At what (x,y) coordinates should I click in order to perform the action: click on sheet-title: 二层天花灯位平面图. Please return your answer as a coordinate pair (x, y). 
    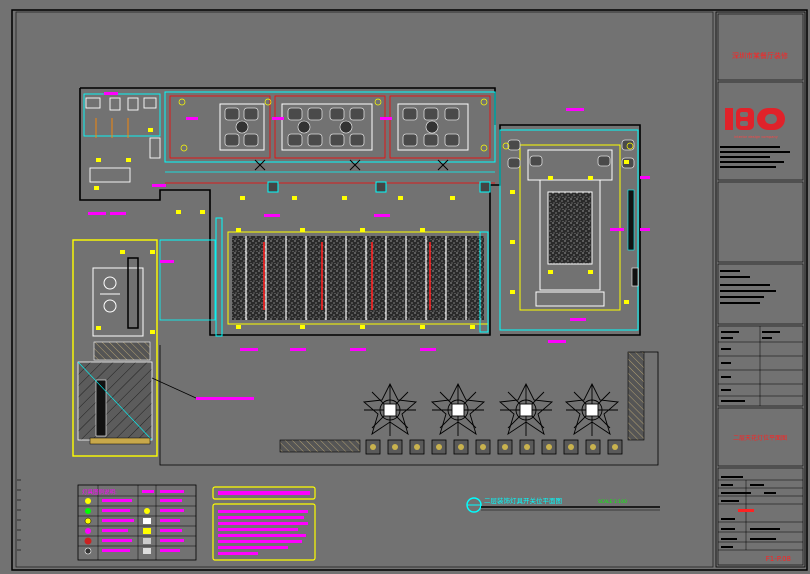
    Looking at the image, I should click on (760, 438).